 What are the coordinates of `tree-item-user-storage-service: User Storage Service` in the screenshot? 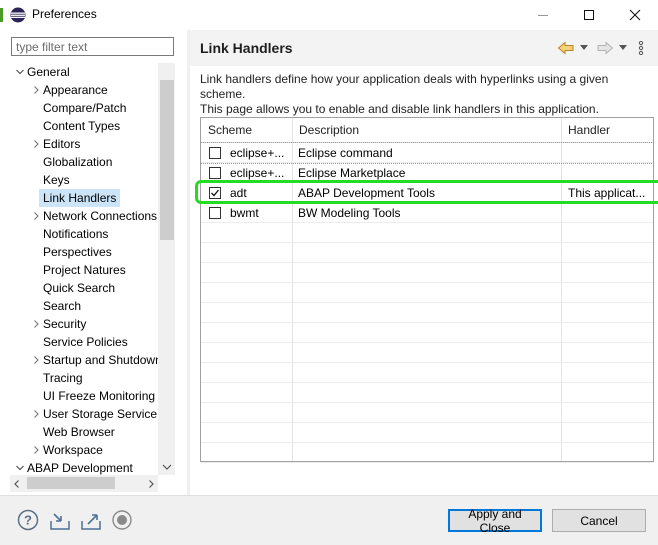 It's located at (98, 414).